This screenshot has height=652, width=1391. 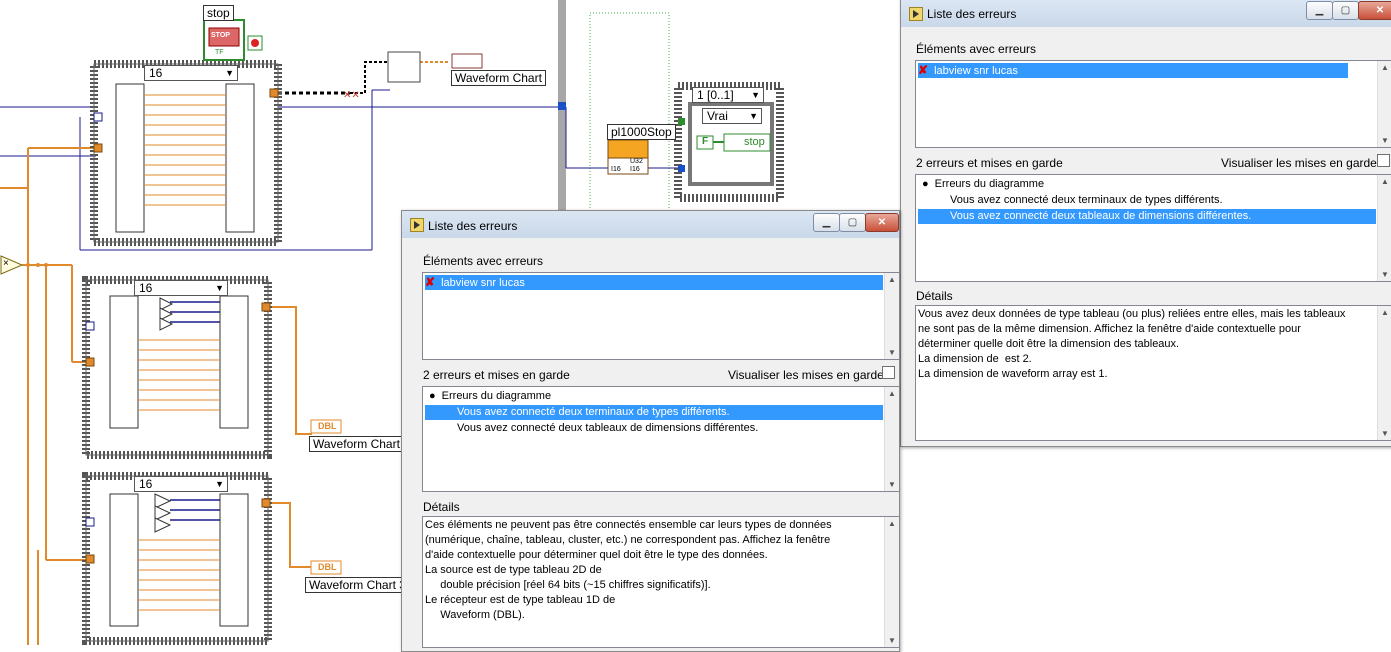 What do you see at coordinates (327, 567) in the screenshot?
I see `dbl-badge-2: DBL` at bounding box center [327, 567].